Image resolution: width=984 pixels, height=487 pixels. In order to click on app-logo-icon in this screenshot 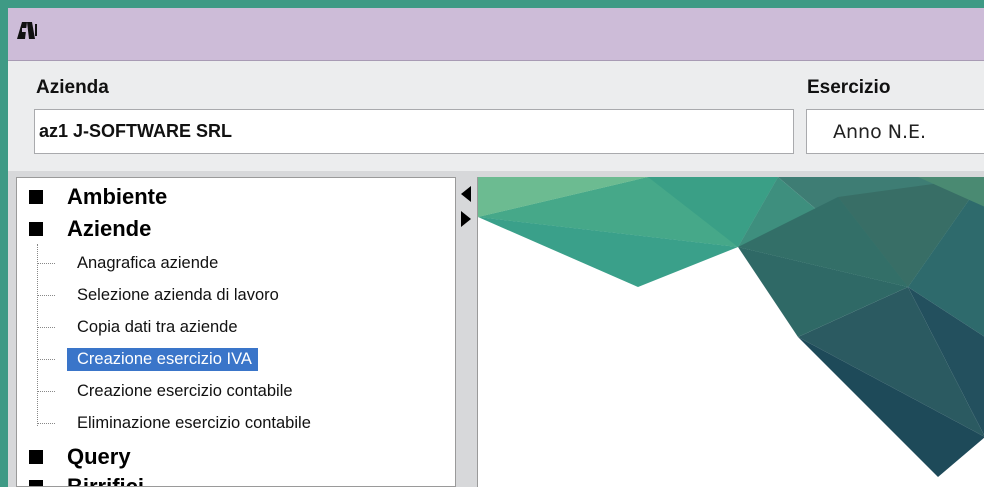, I will do `click(27, 30)`.